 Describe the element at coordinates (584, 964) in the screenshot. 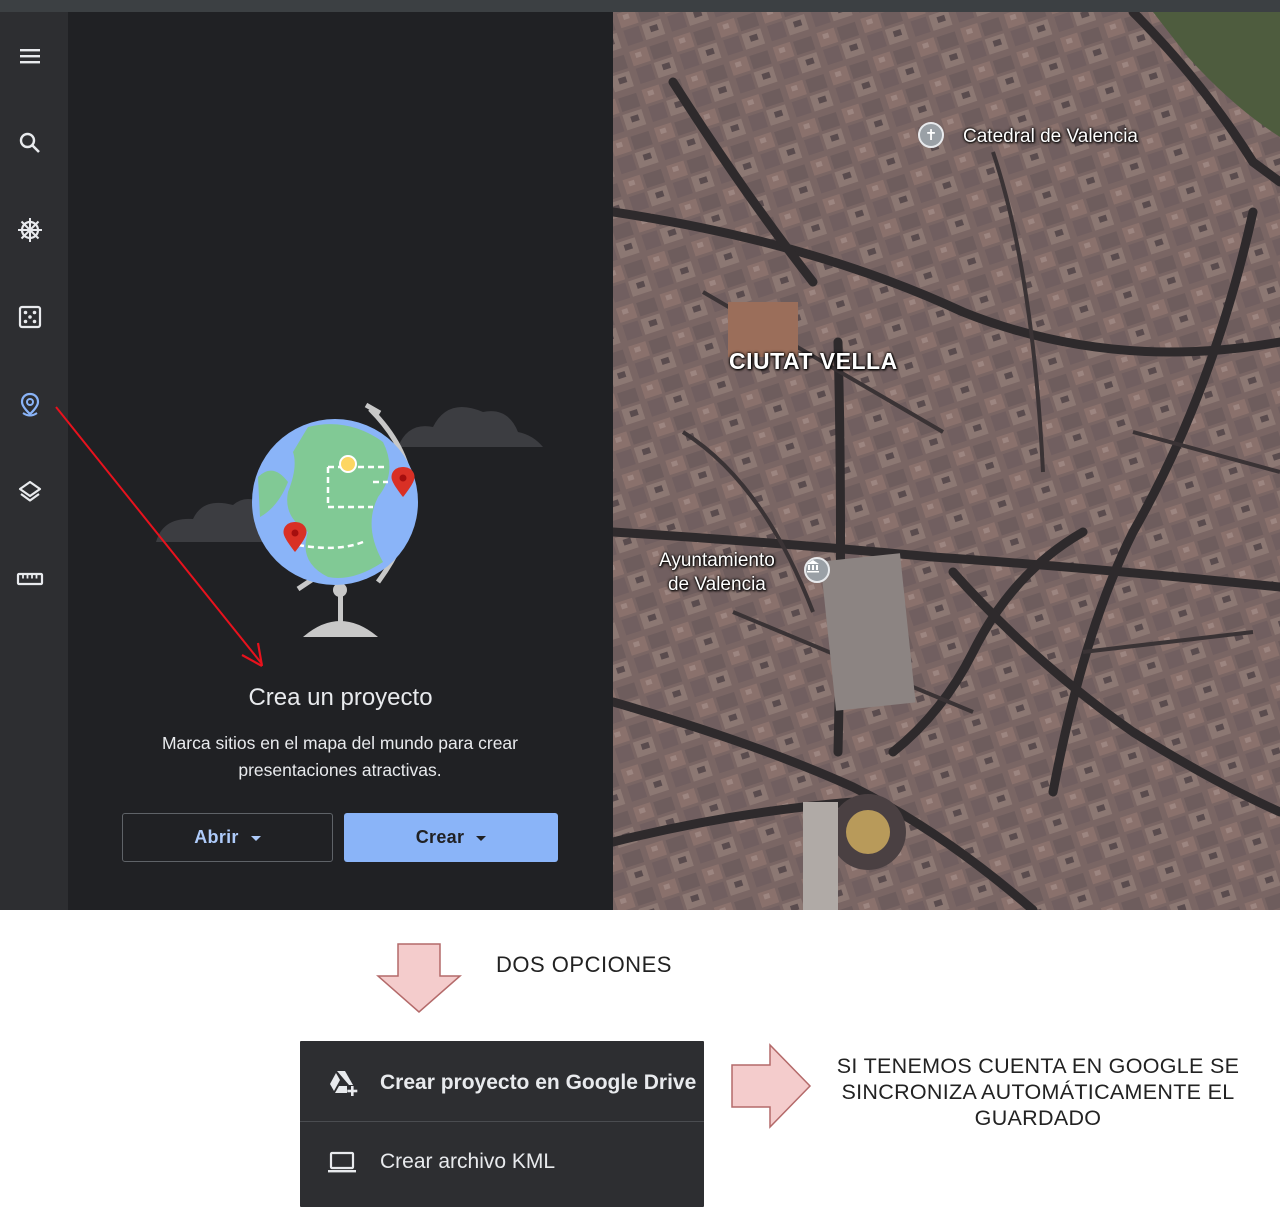

I see `options-label: DOS OPCIONES` at that location.